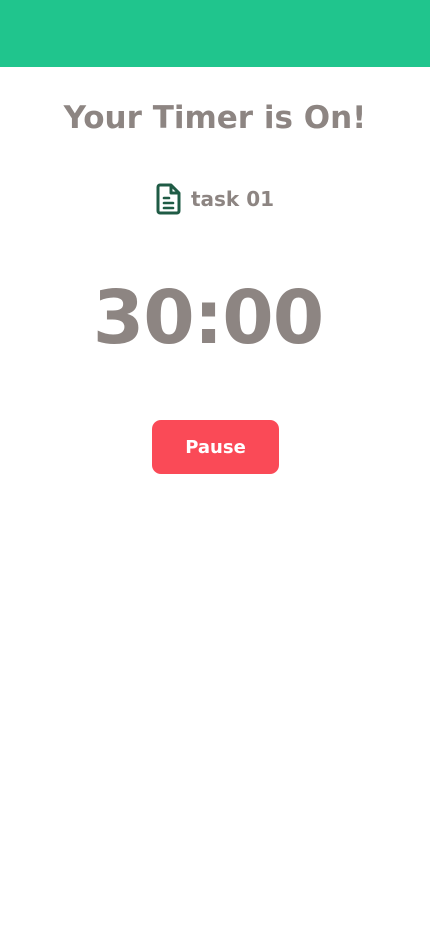 The width and height of the screenshot is (430, 932). What do you see at coordinates (168, 199) in the screenshot?
I see `document-icon` at bounding box center [168, 199].